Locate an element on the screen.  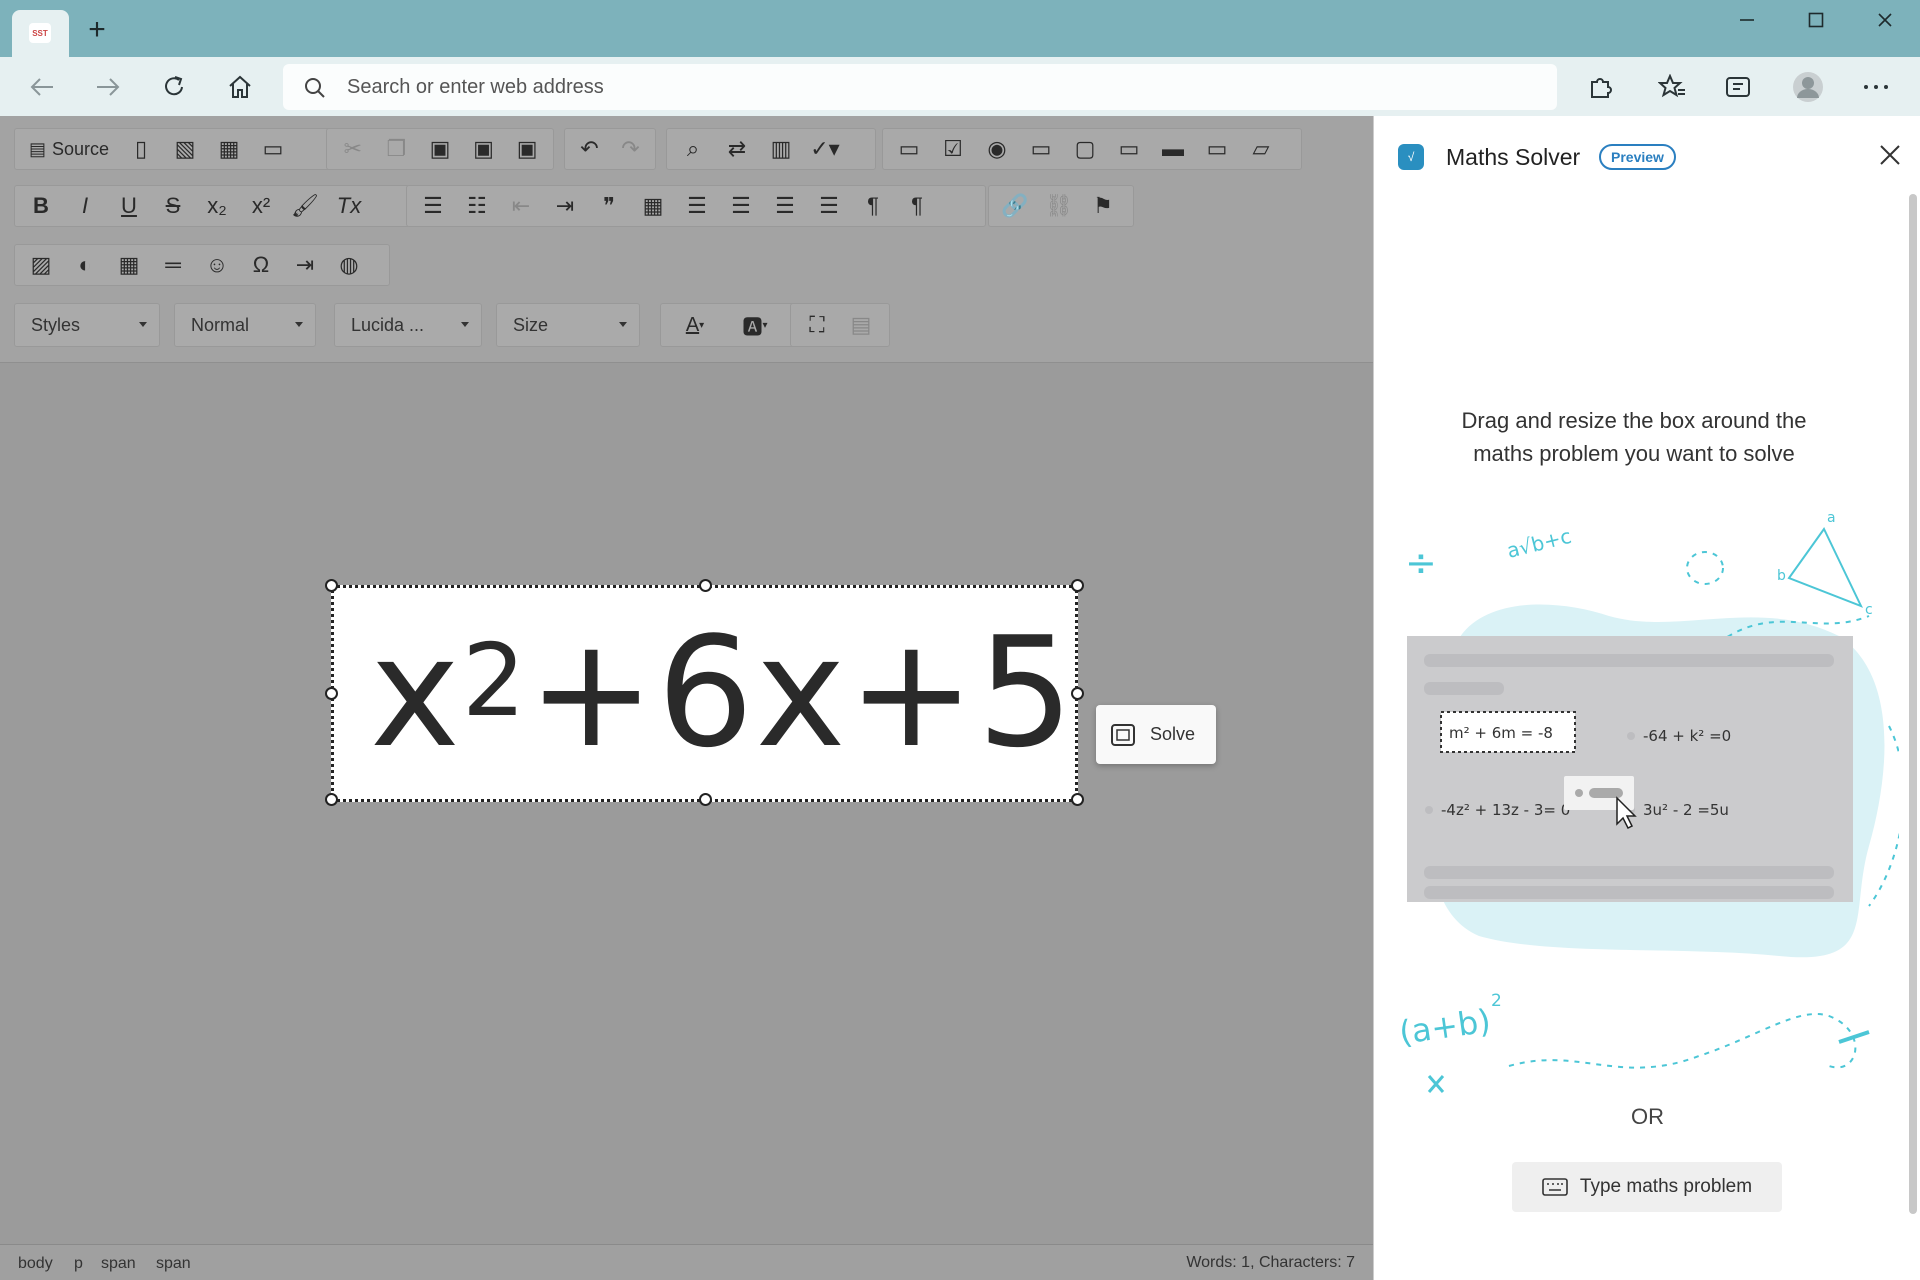
outdent-icon: ⇤ is located at coordinates (521, 206).